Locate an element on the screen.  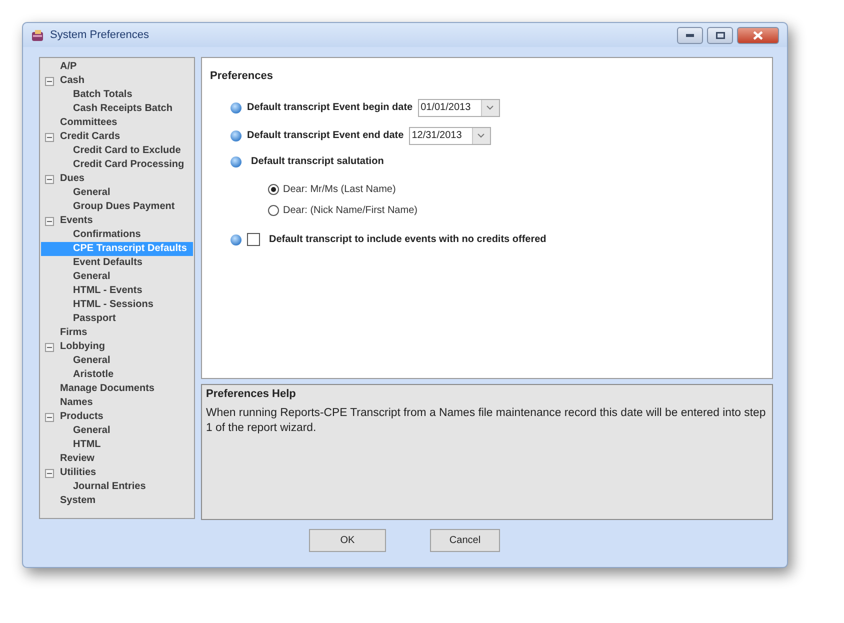
maximize-icon is located at coordinates (720, 35).